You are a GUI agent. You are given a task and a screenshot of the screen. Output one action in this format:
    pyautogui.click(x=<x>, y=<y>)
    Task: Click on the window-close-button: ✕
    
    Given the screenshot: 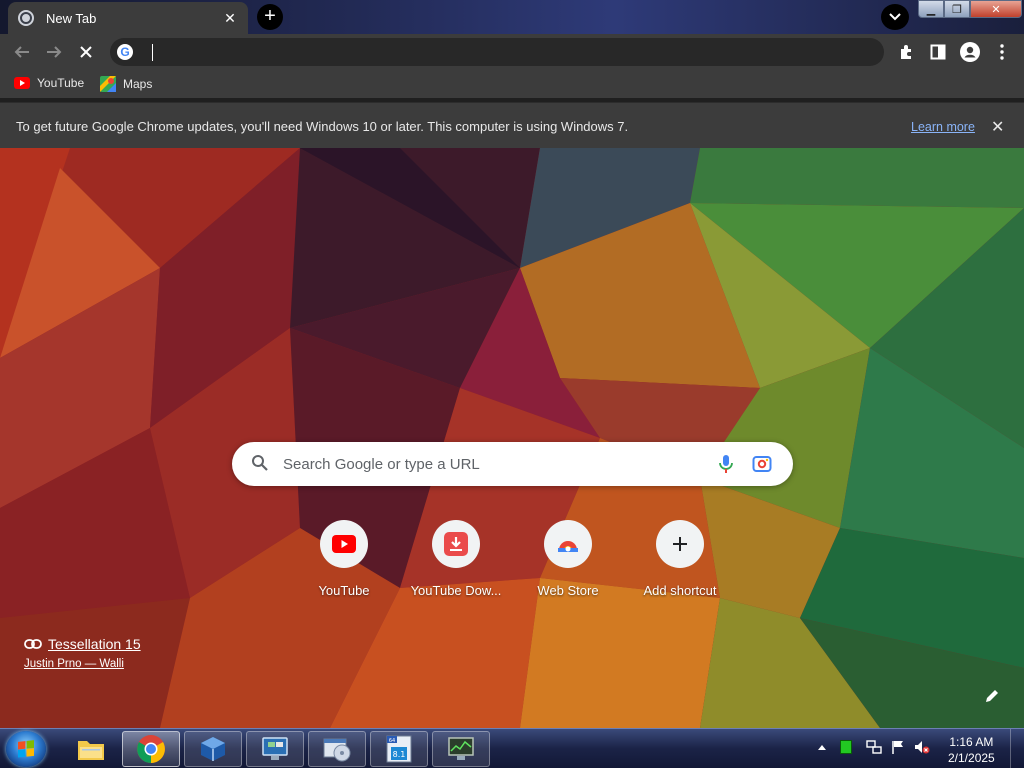 What is the action you would take?
    pyautogui.click(x=996, y=9)
    